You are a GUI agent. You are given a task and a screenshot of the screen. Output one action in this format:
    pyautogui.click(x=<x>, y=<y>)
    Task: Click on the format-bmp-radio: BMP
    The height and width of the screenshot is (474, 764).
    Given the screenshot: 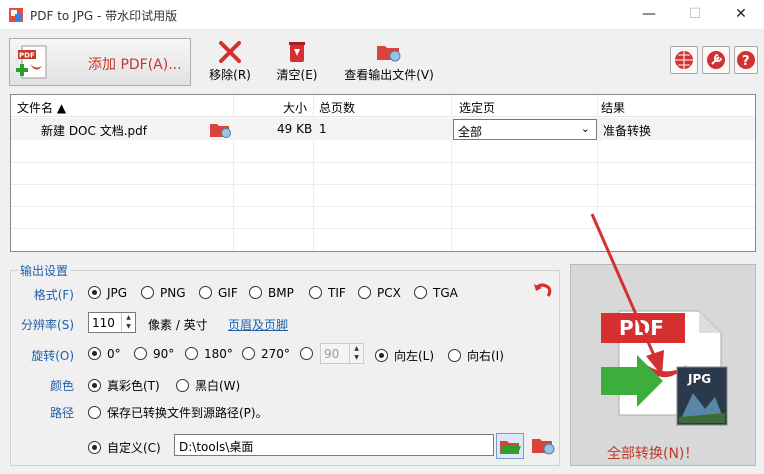 What is the action you would take?
    pyautogui.click(x=271, y=293)
    